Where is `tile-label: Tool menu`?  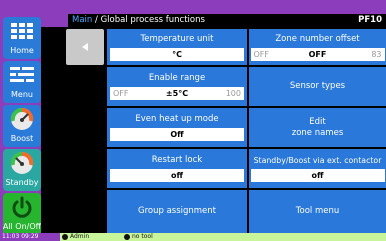 tile-label: Tool menu is located at coordinates (317, 211).